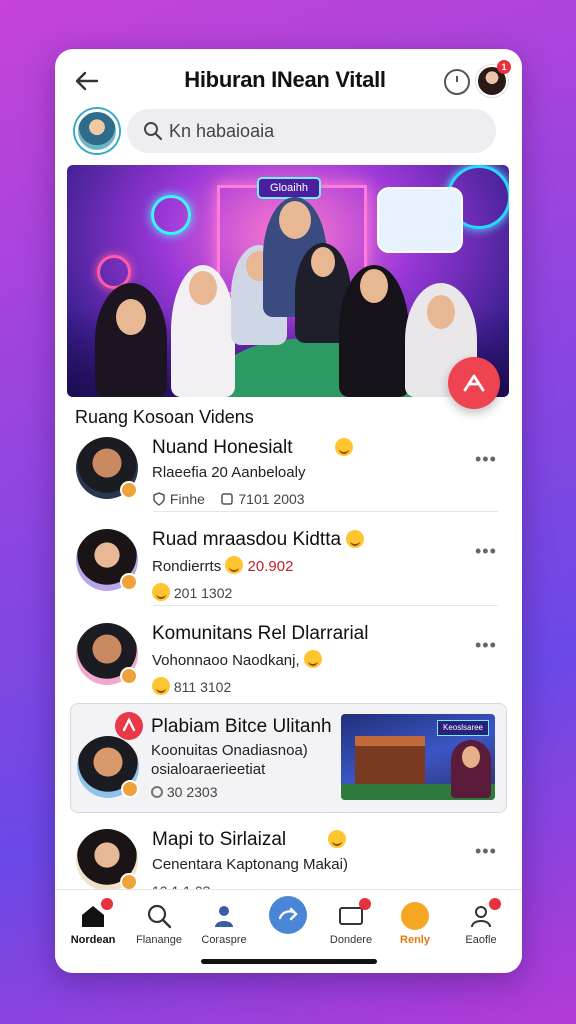 The height and width of the screenshot is (1024, 576). What do you see at coordinates (420, 220) in the screenshot?
I see `group-sticker-decoration` at bounding box center [420, 220].